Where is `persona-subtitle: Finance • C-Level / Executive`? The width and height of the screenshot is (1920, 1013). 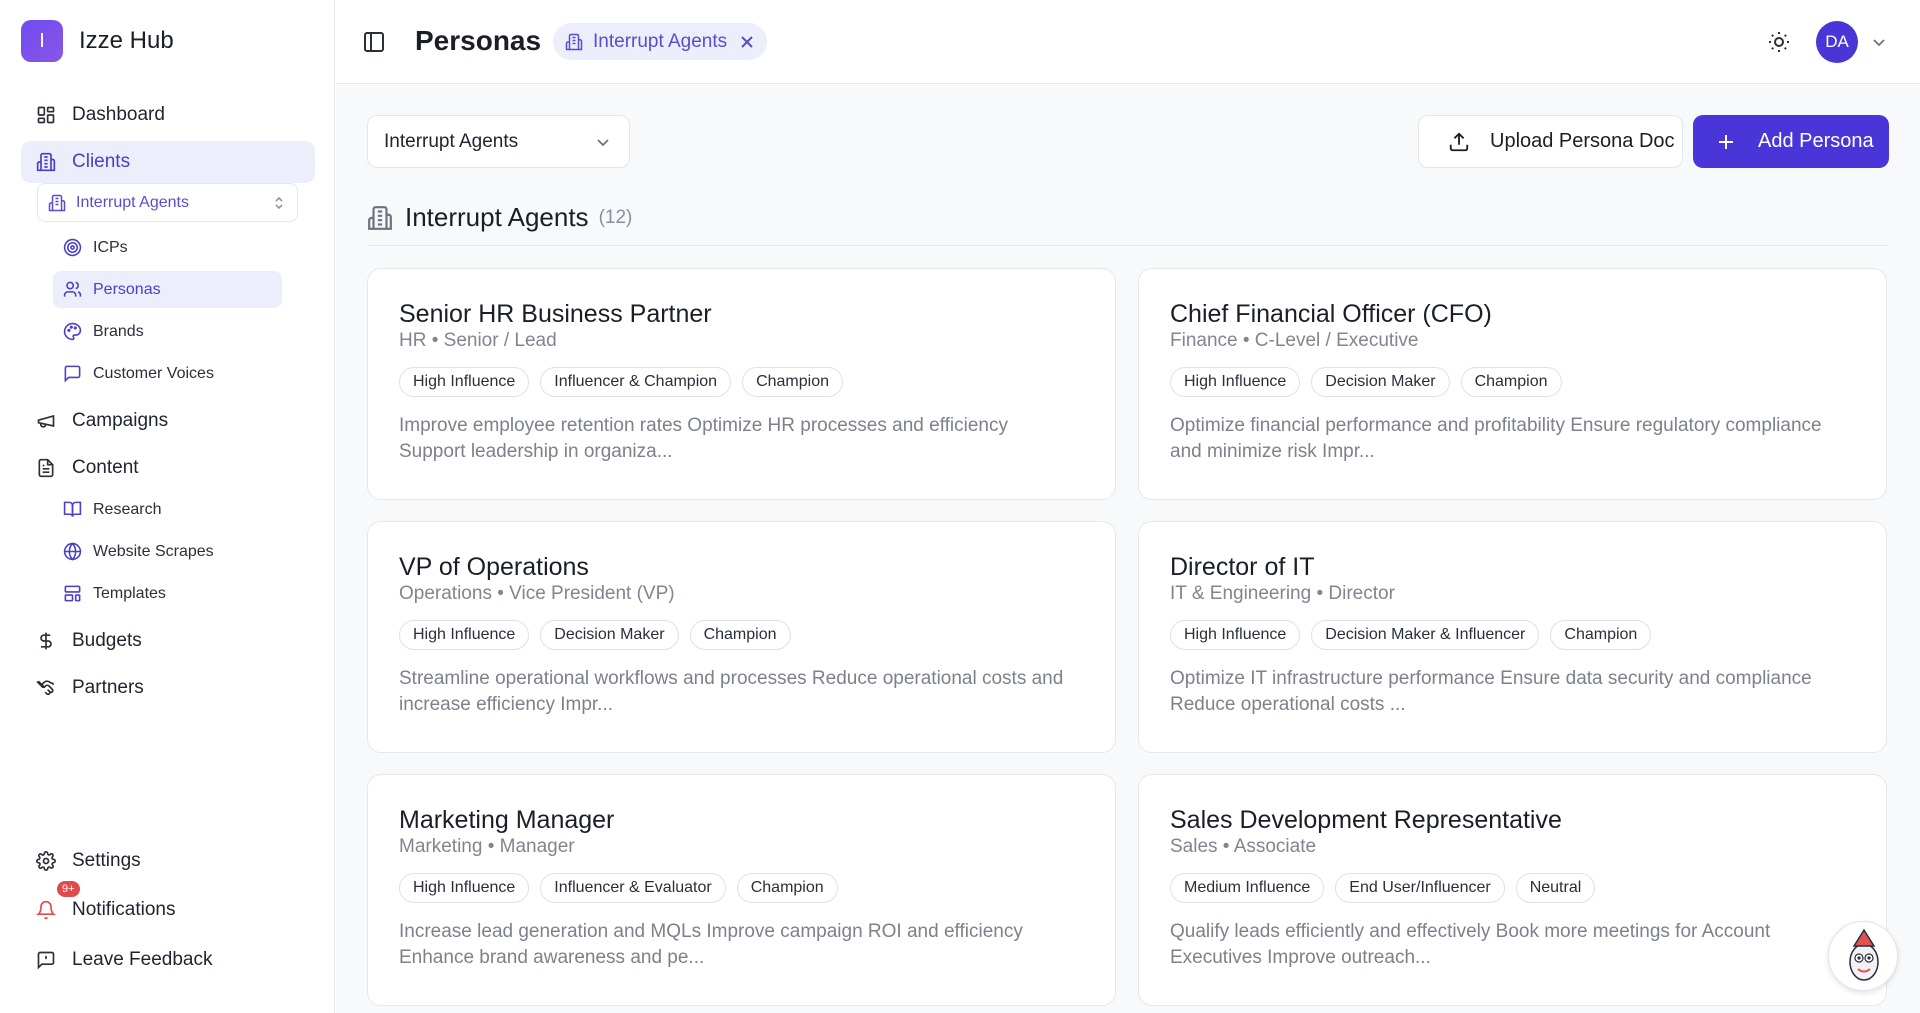 persona-subtitle: Finance • C-Level / Executive is located at coordinates (1294, 340).